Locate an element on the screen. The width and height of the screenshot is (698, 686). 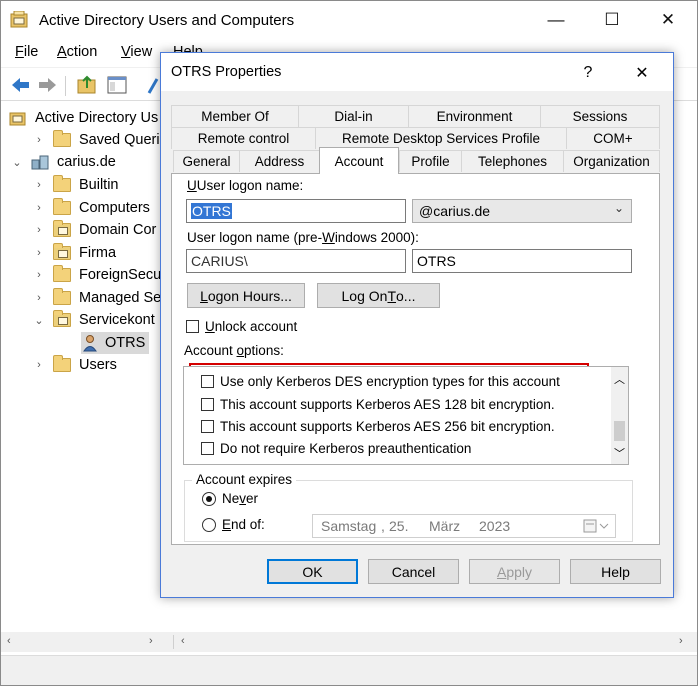
menu-view: View is located at coordinates (136, 52).